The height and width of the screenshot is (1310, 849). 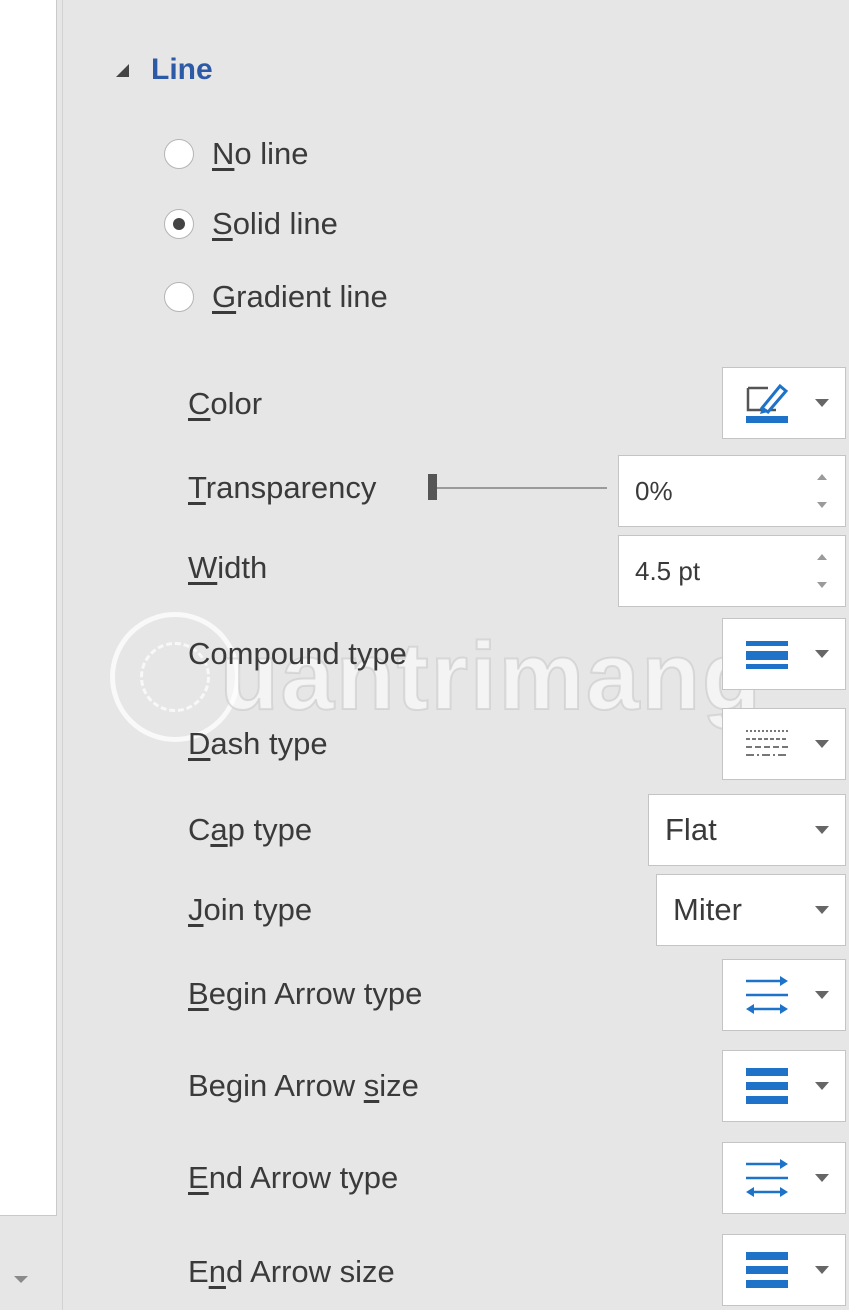 What do you see at coordinates (293, 1177) in the screenshot?
I see `end-arrow-type-label: End Arrow type` at bounding box center [293, 1177].